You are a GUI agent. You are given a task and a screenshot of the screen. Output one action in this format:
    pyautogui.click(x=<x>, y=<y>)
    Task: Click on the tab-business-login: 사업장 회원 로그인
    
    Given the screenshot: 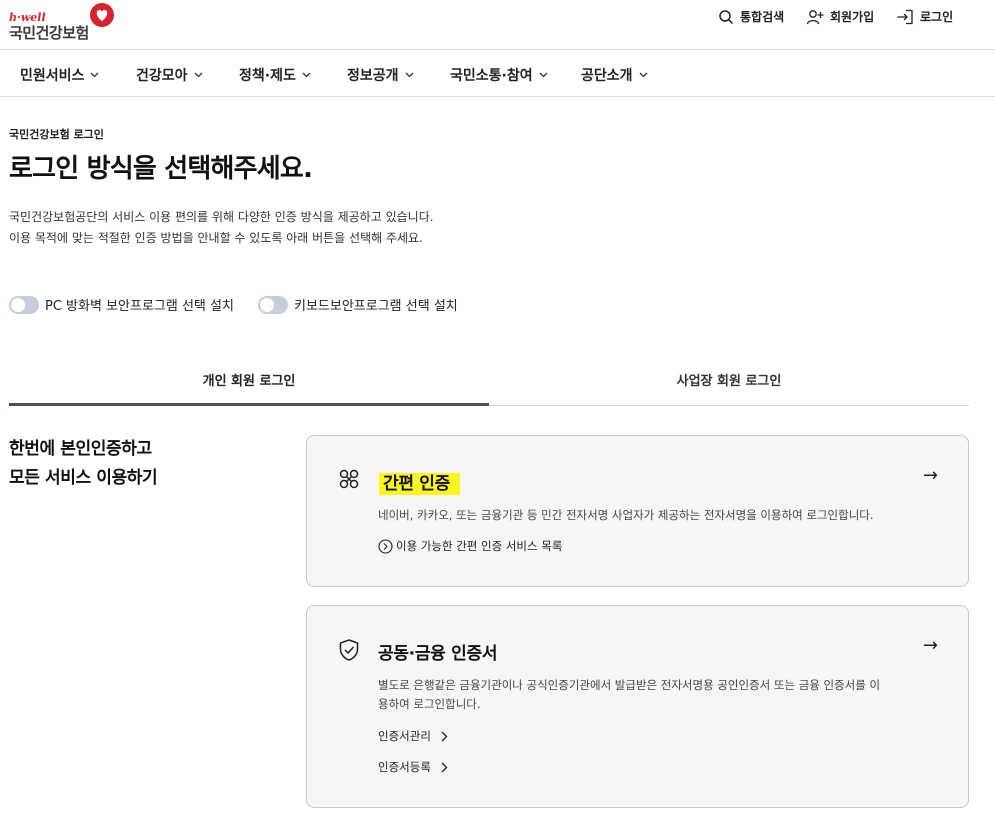 What is the action you would take?
    pyautogui.click(x=729, y=384)
    